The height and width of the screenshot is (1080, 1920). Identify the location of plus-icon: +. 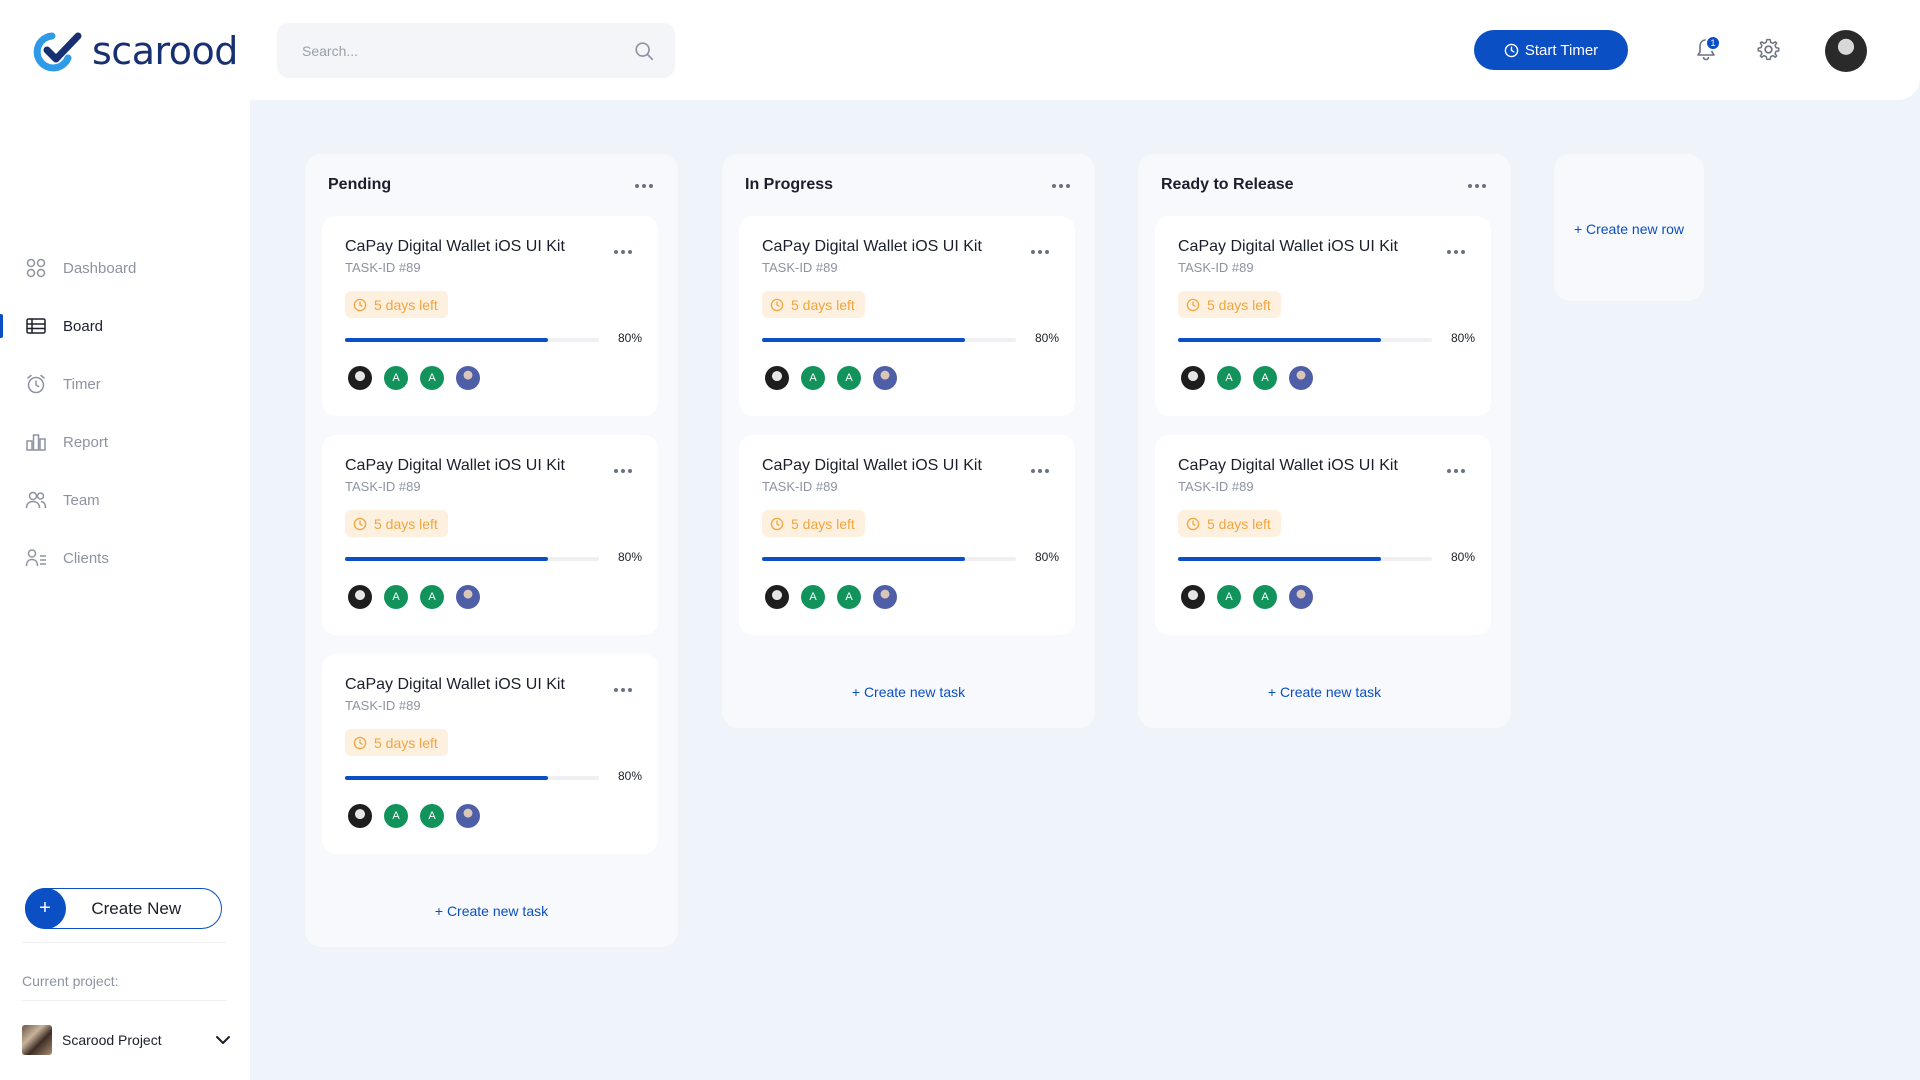
(45, 908).